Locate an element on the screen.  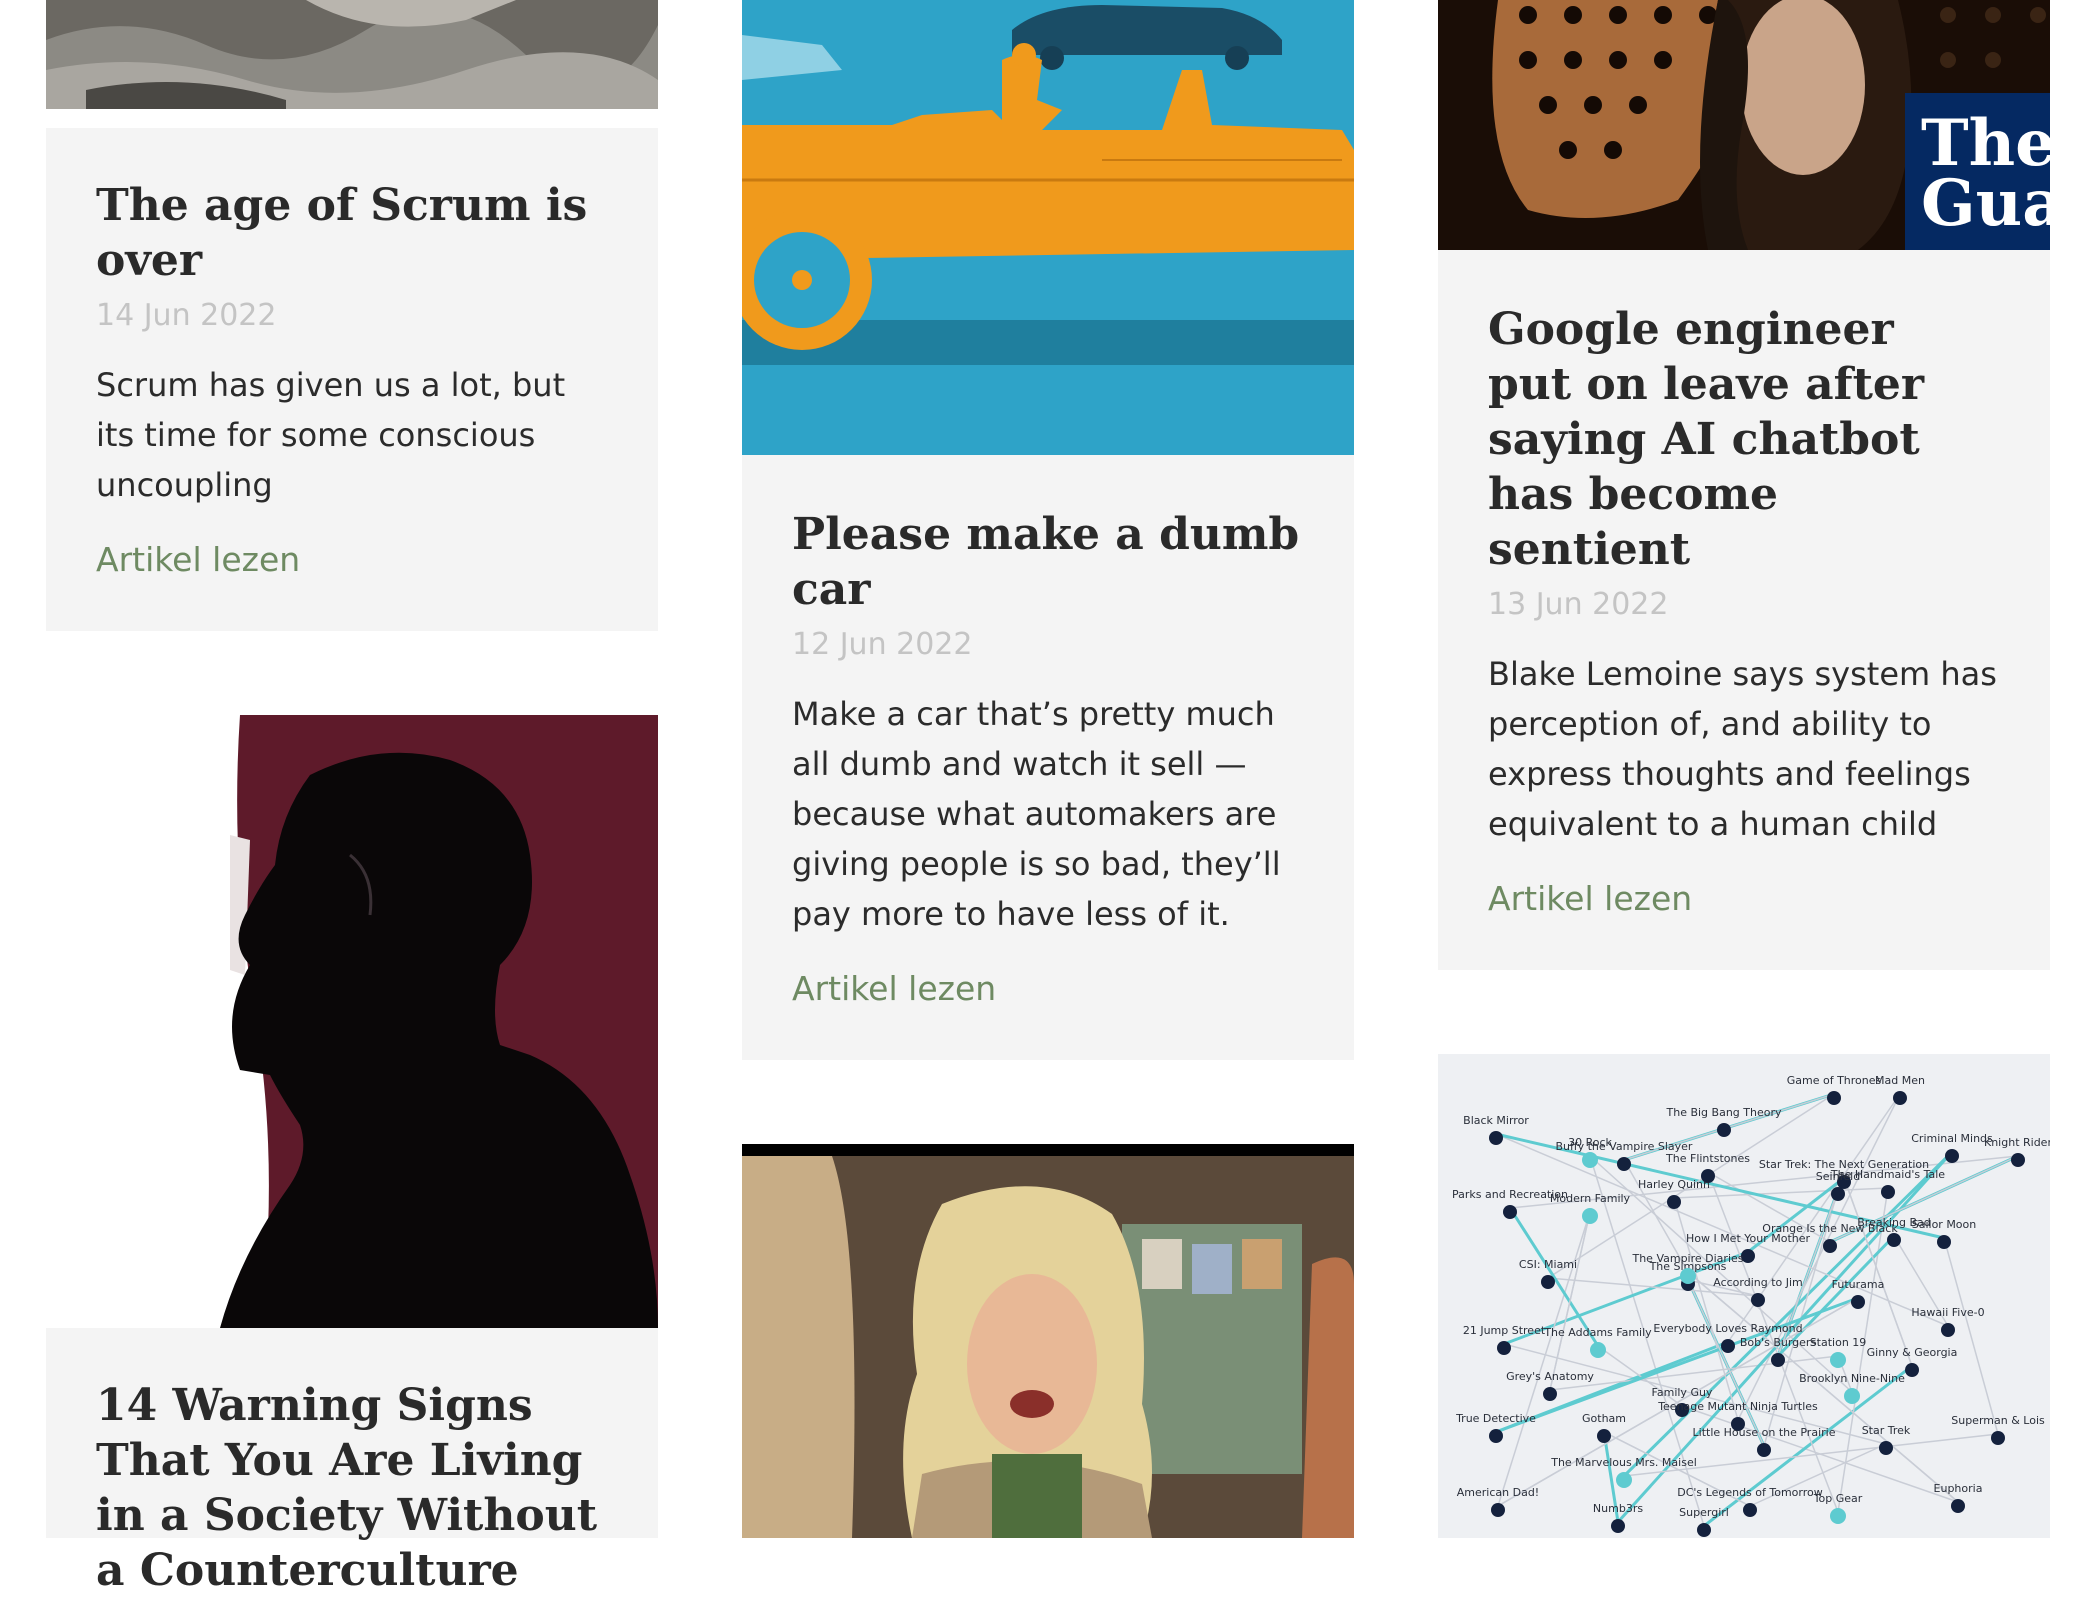
network-node-label: Supergirl is located at coordinates (1704, 1512).